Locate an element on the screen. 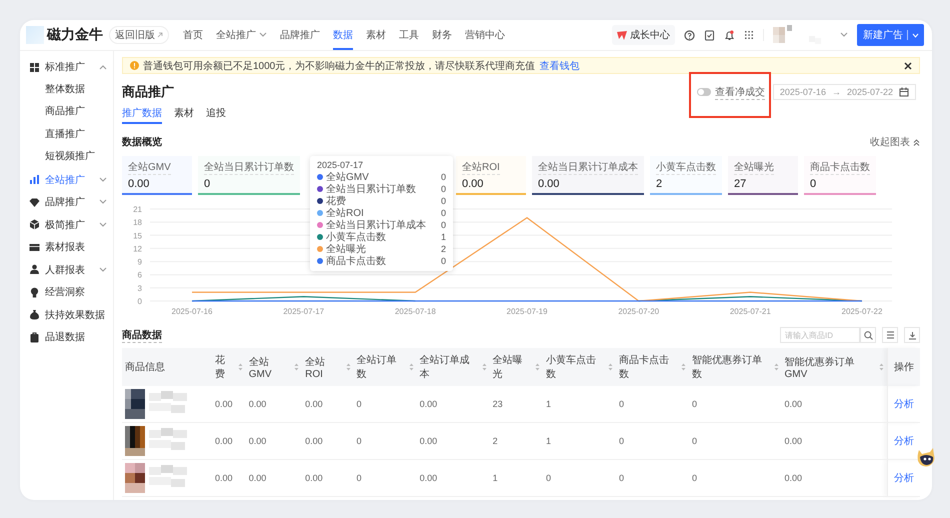 This screenshot has height=518, width=950. back-button: 返回旧版 is located at coordinates (139, 35).